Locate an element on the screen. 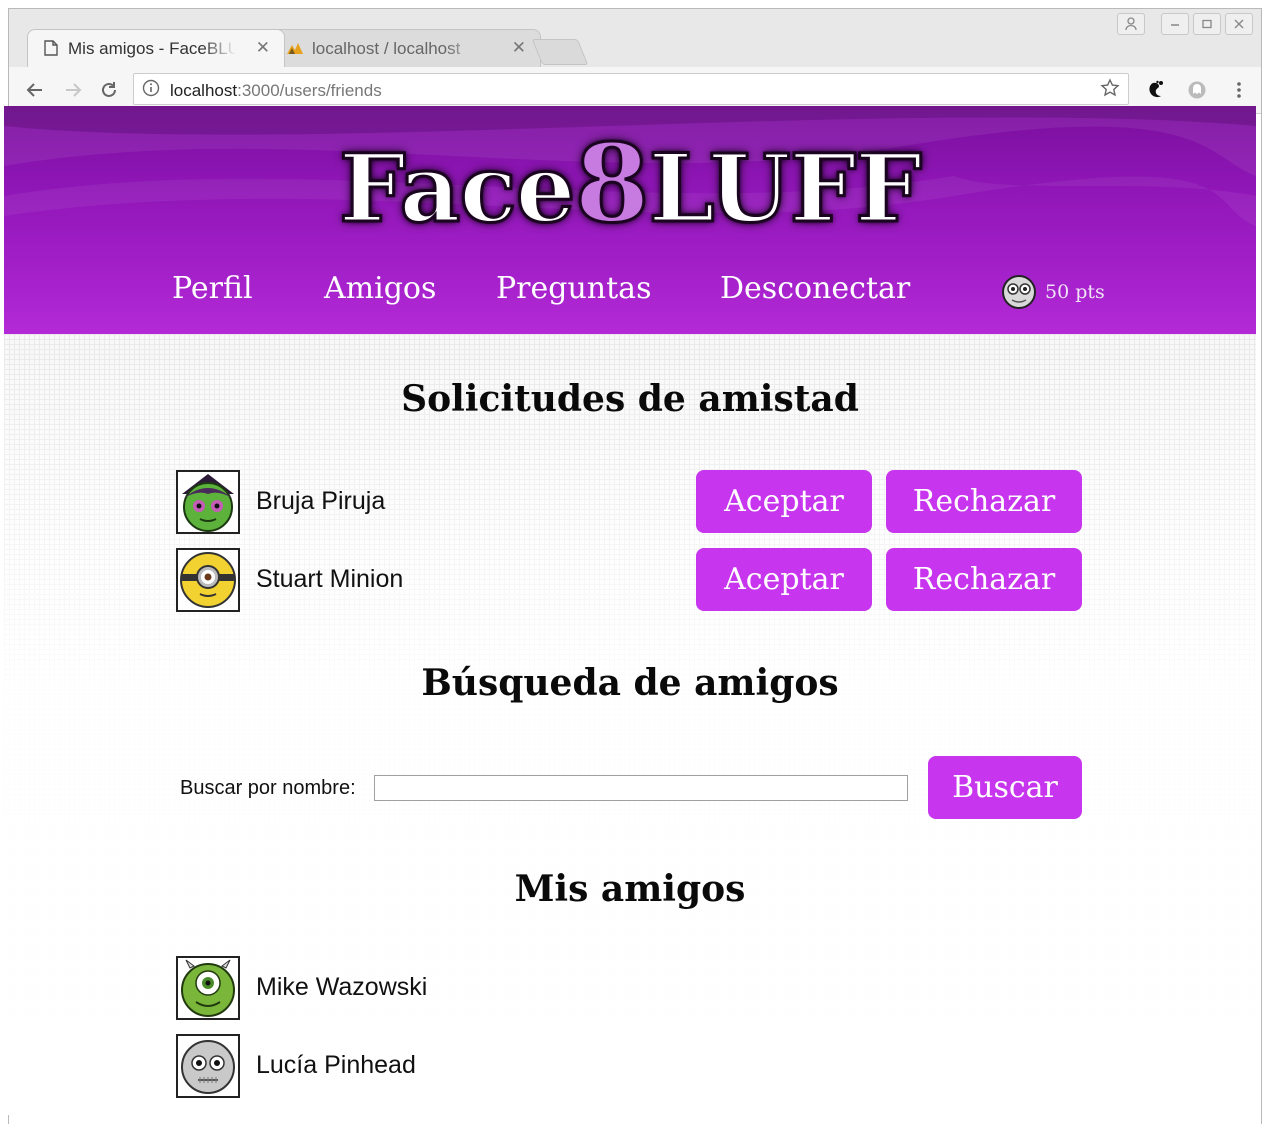 Image resolution: width=1269 pixels, height=1124 pixels. phpmyadmin-icon is located at coordinates (295, 48).